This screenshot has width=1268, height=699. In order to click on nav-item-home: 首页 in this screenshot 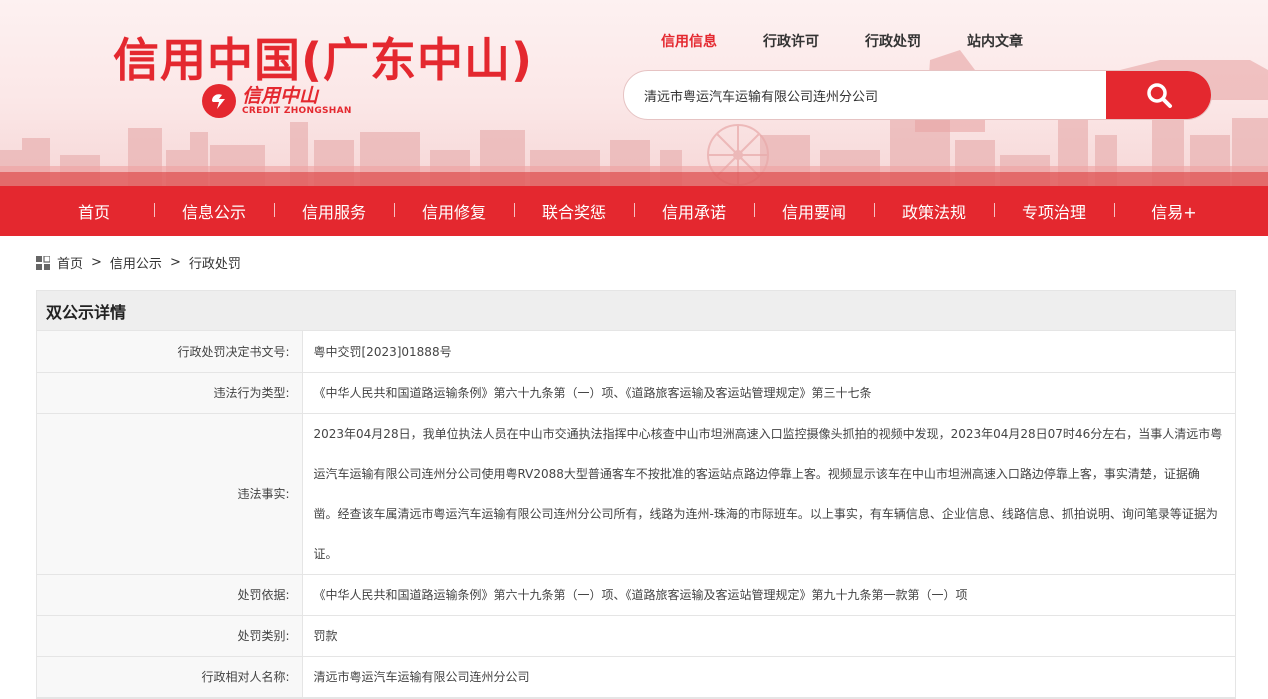, I will do `click(94, 211)`.